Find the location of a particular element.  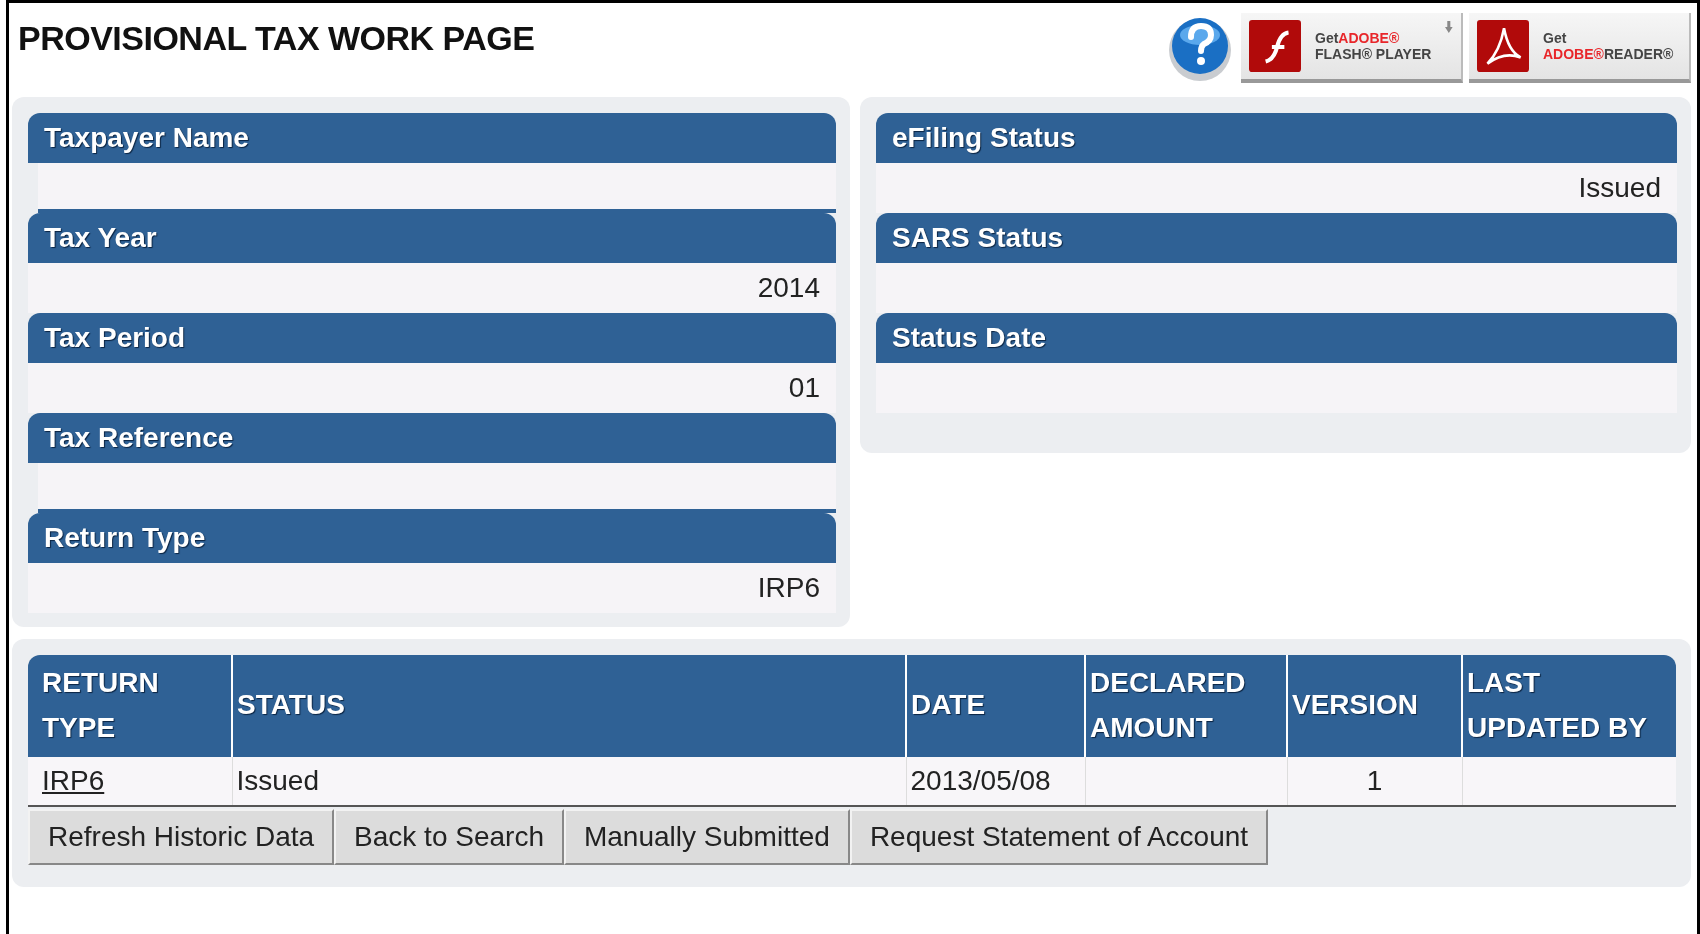

action-button: Back to Search is located at coordinates (449, 836).